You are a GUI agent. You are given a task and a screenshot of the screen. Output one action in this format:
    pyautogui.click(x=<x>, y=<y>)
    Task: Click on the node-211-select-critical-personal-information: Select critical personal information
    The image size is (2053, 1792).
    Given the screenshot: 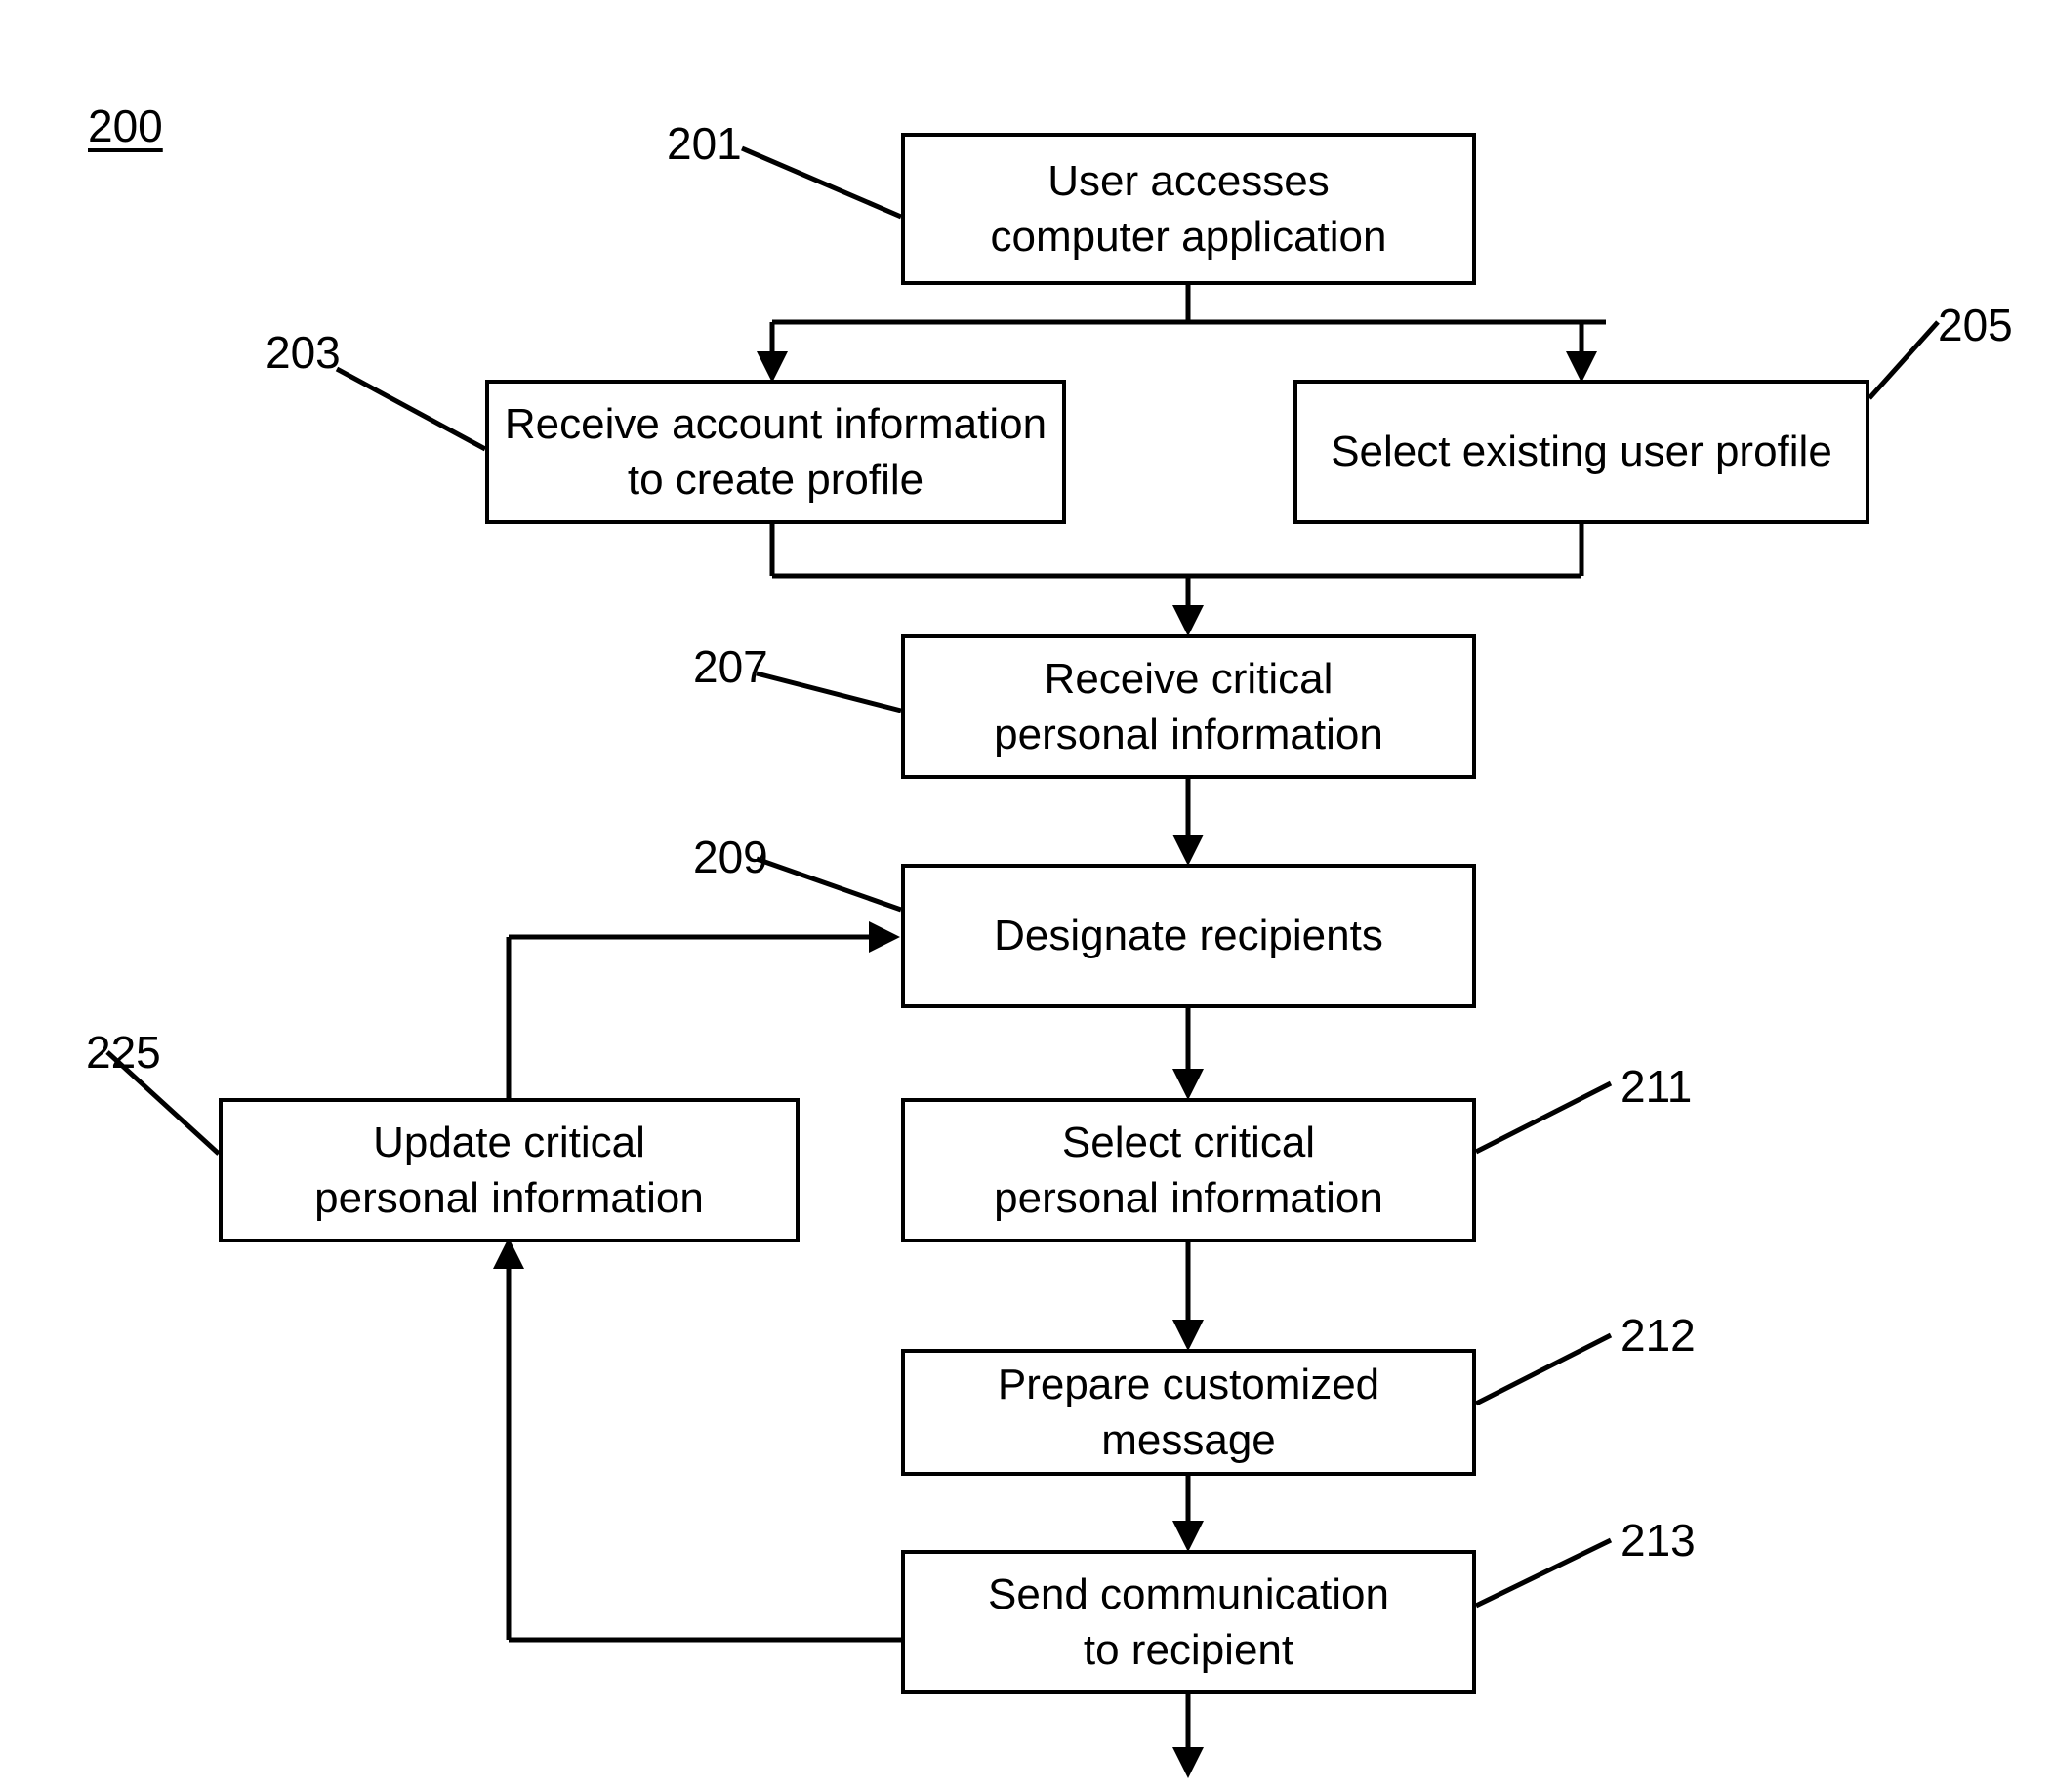 What is the action you would take?
    pyautogui.click(x=1188, y=1170)
    